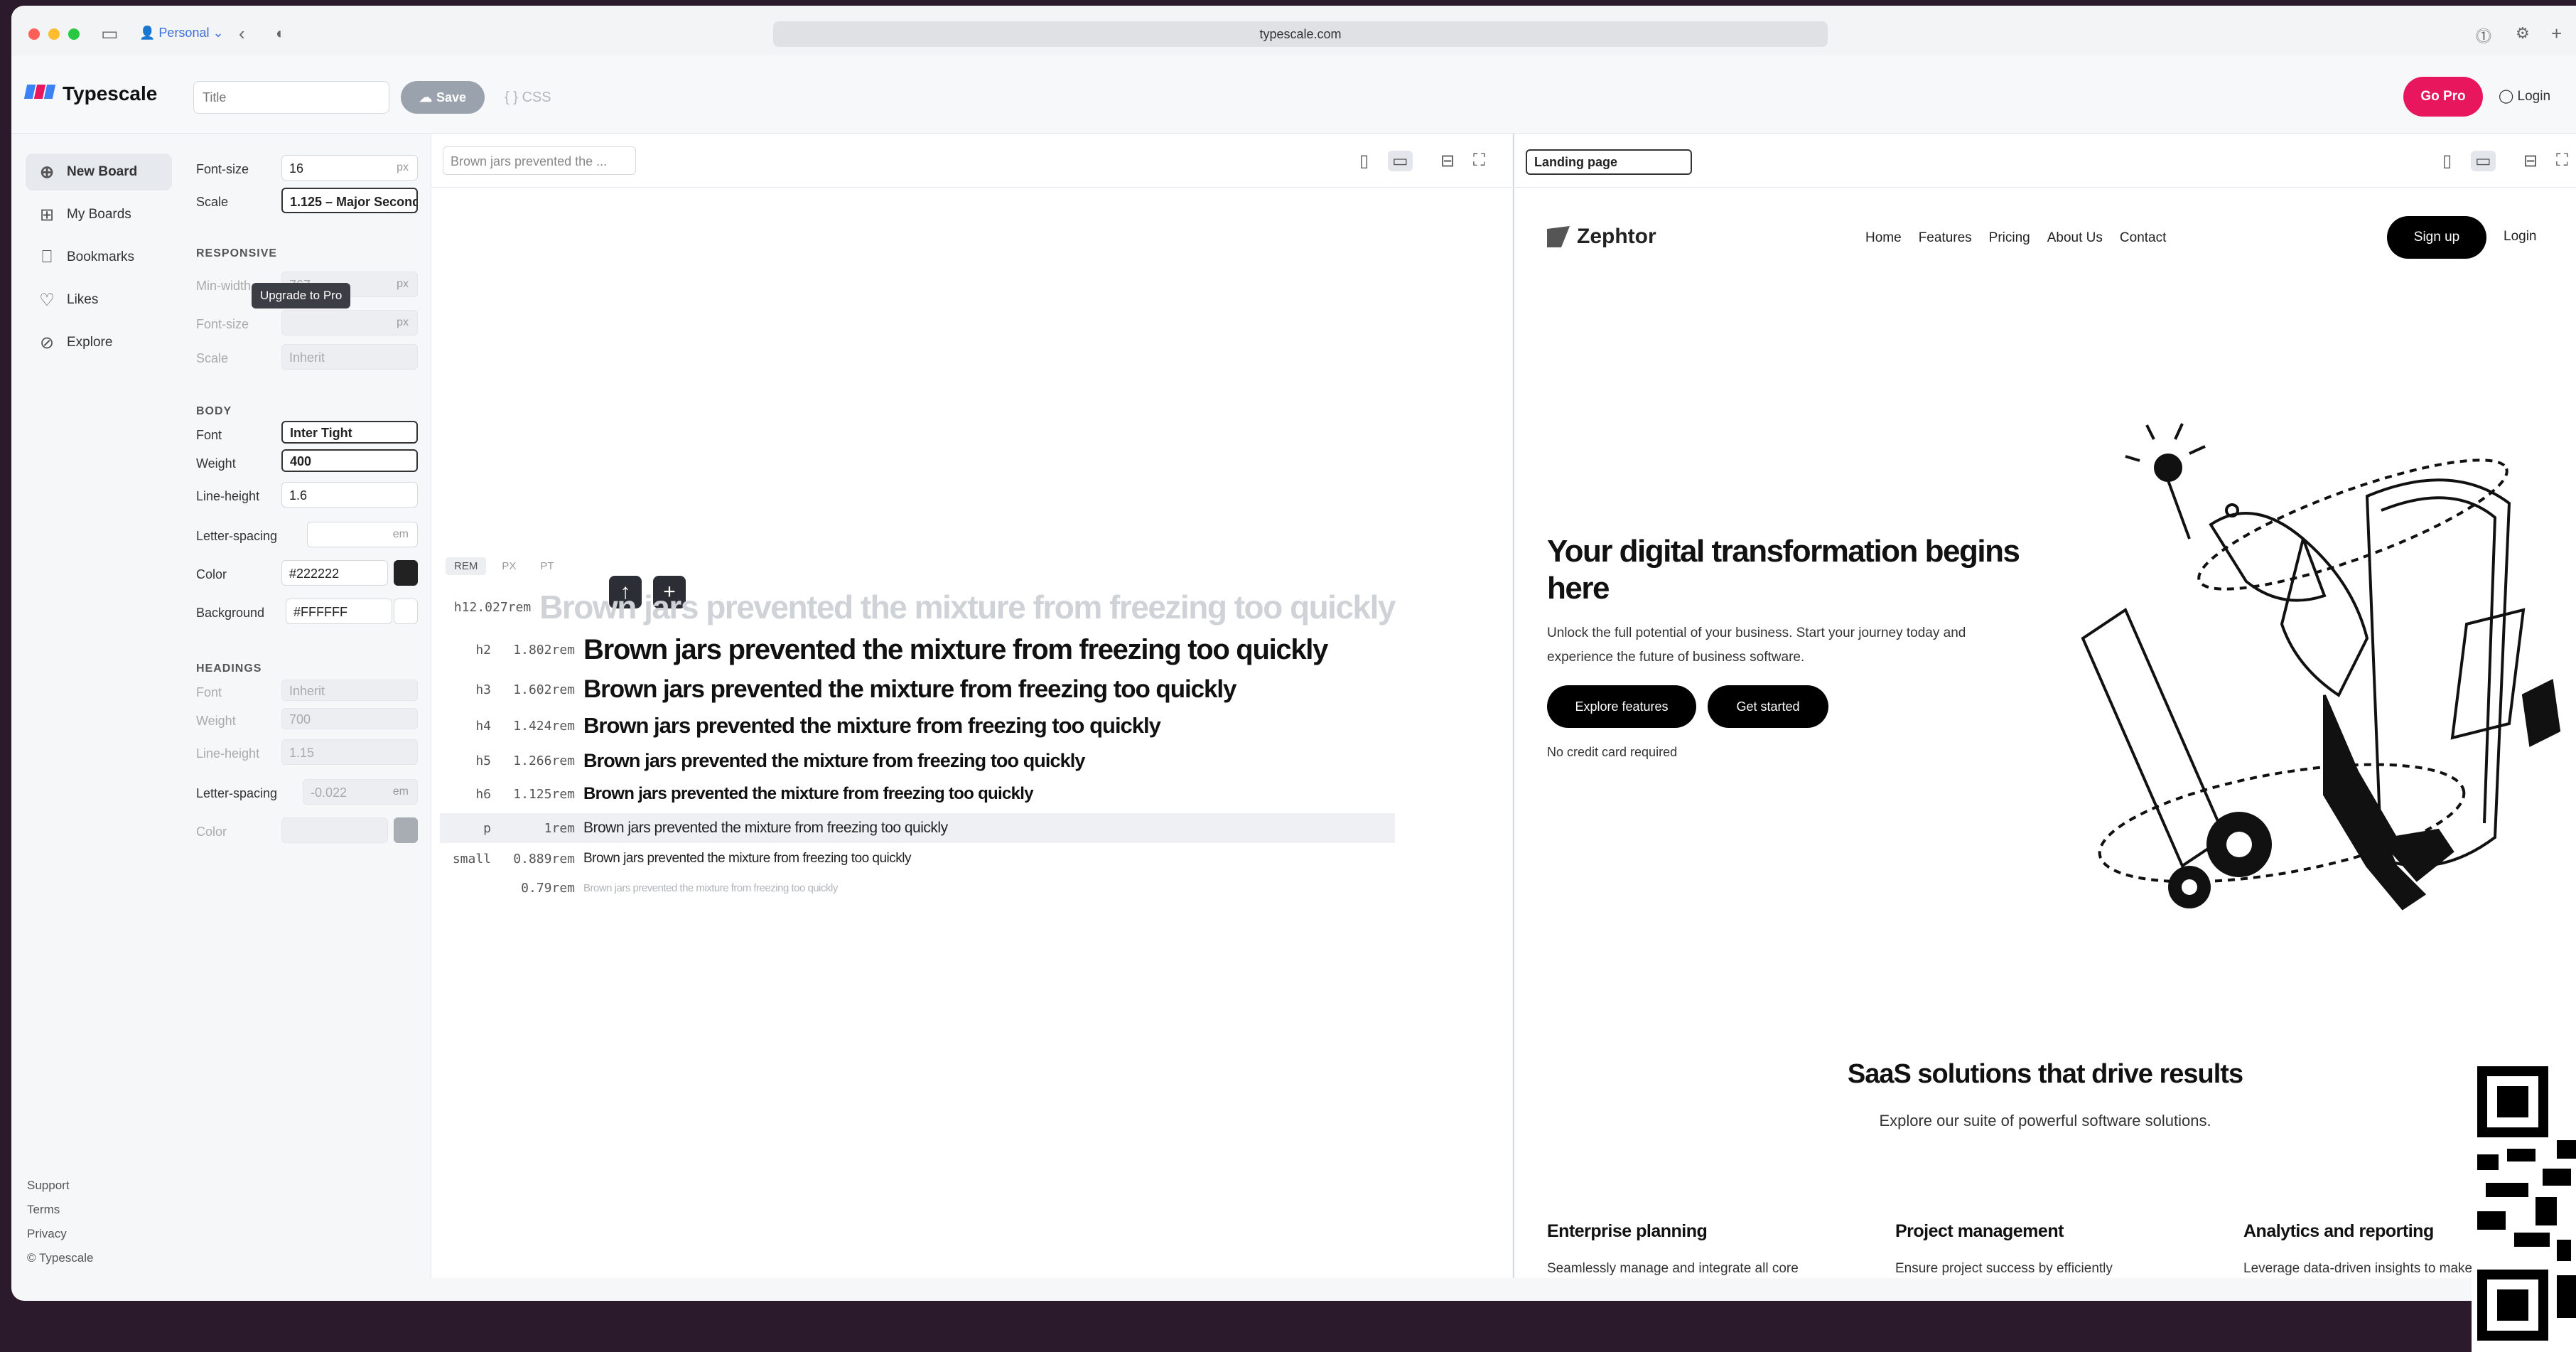  Describe the element at coordinates (209, 692) in the screenshot. I see `headings-font-label: Font` at that location.